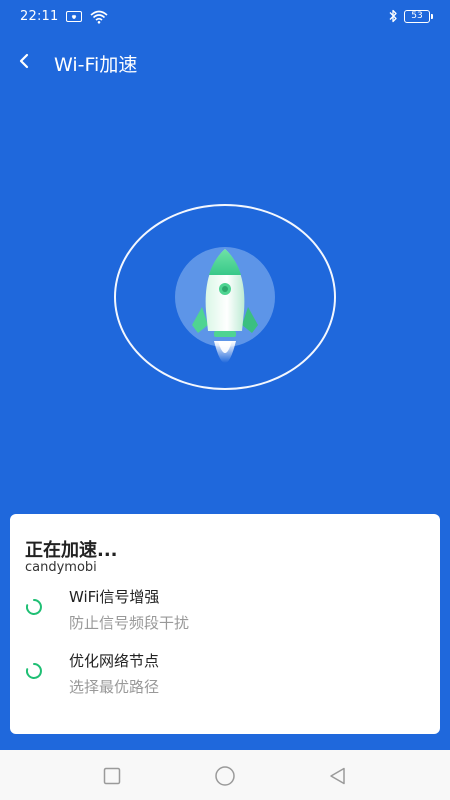 The height and width of the screenshot is (800, 450). I want to click on wifi-status-icon, so click(99, 17).